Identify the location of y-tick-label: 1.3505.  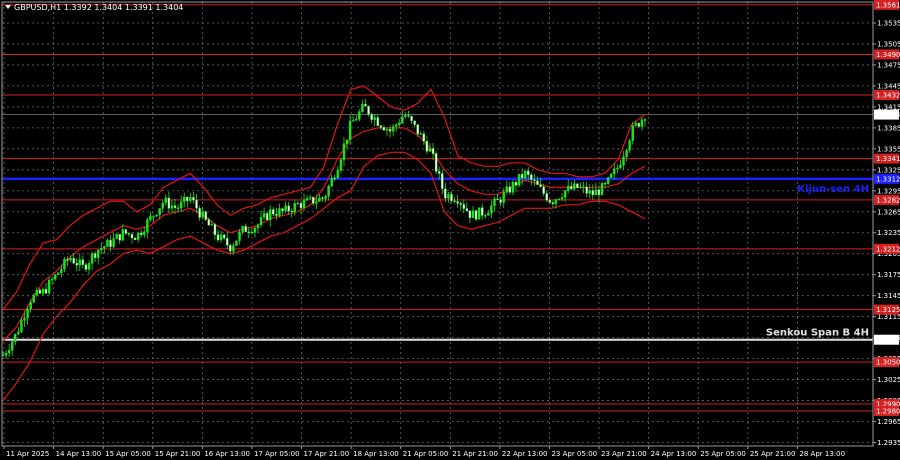
(888, 44).